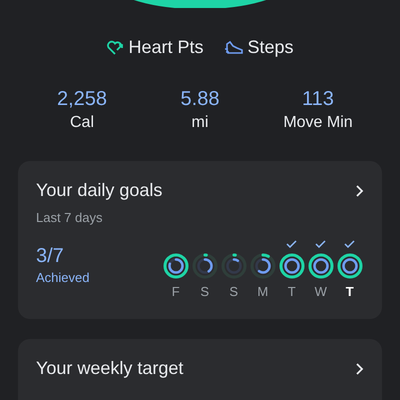 The width and height of the screenshot is (400, 400). Describe the element at coordinates (82, 99) in the screenshot. I see `stat-value: 2,258` at that location.